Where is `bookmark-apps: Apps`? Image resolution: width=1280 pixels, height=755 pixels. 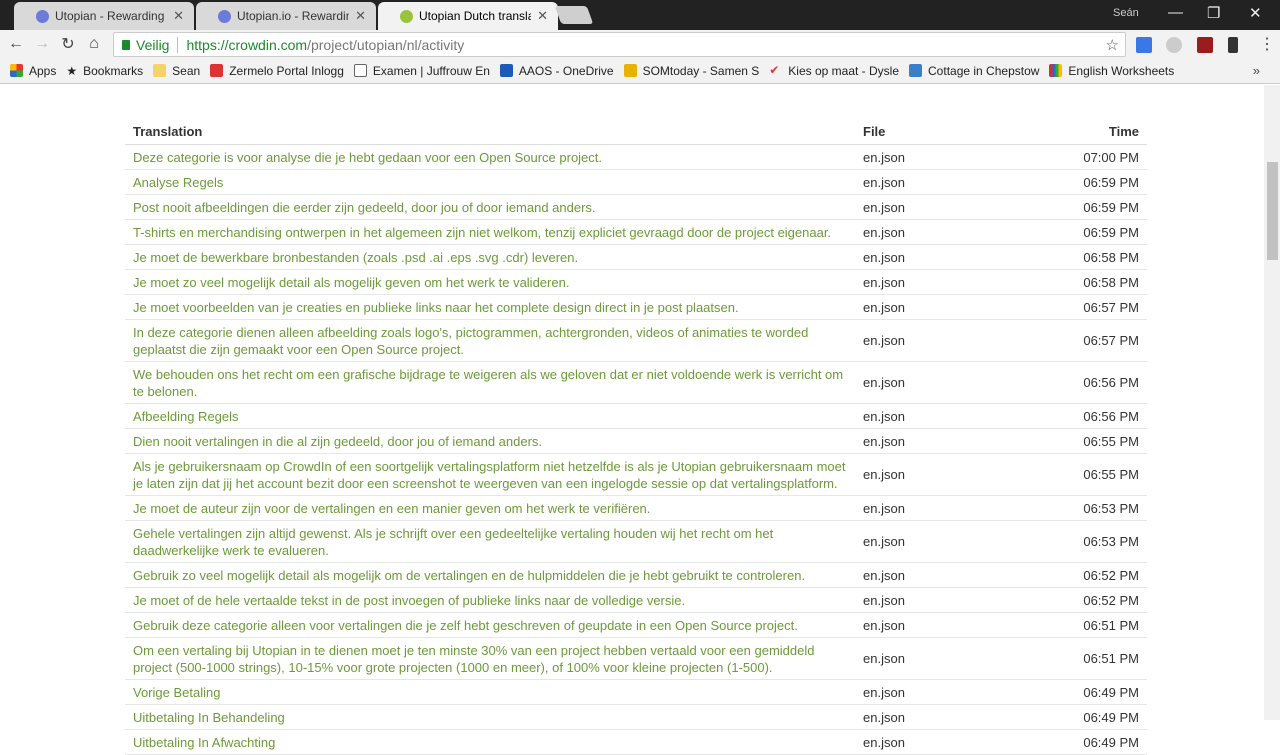 bookmark-apps: Apps is located at coordinates (33, 71).